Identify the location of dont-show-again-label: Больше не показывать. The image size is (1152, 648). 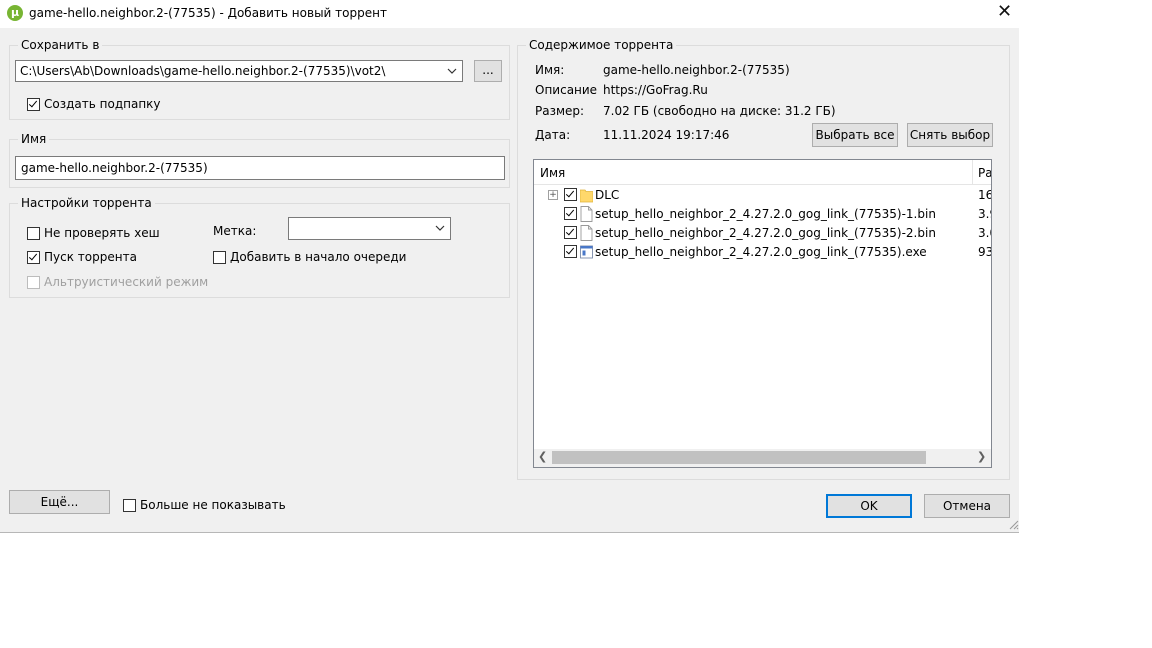
(213, 505).